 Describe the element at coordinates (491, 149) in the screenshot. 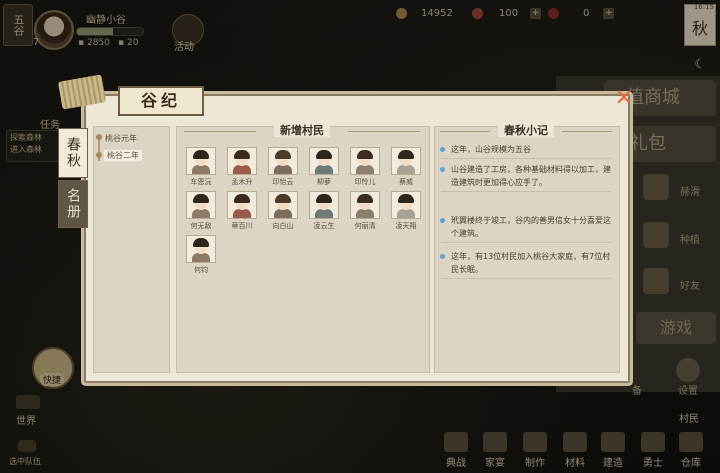

I see `annal-note-text: 这年，山谷规模为五谷` at that location.